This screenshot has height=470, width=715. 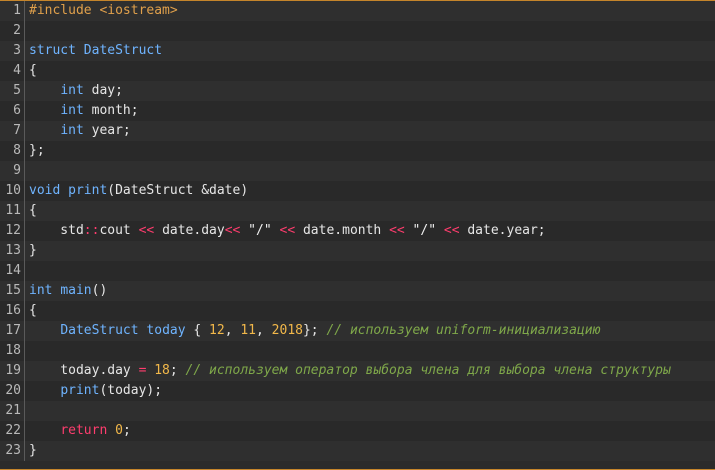 What do you see at coordinates (357, 351) in the screenshot?
I see `code-line: 18` at bounding box center [357, 351].